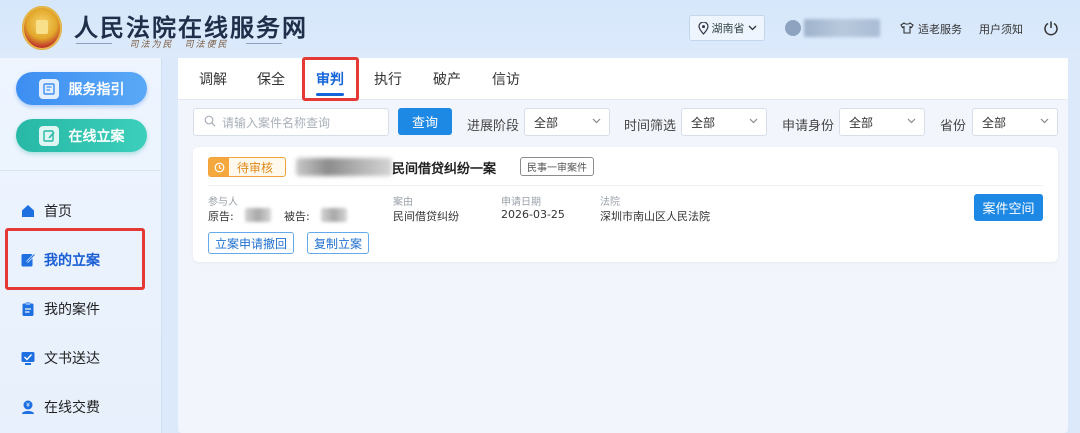  What do you see at coordinates (72, 359) in the screenshot?
I see `sidebar-item-label: 文书送达` at bounding box center [72, 359].